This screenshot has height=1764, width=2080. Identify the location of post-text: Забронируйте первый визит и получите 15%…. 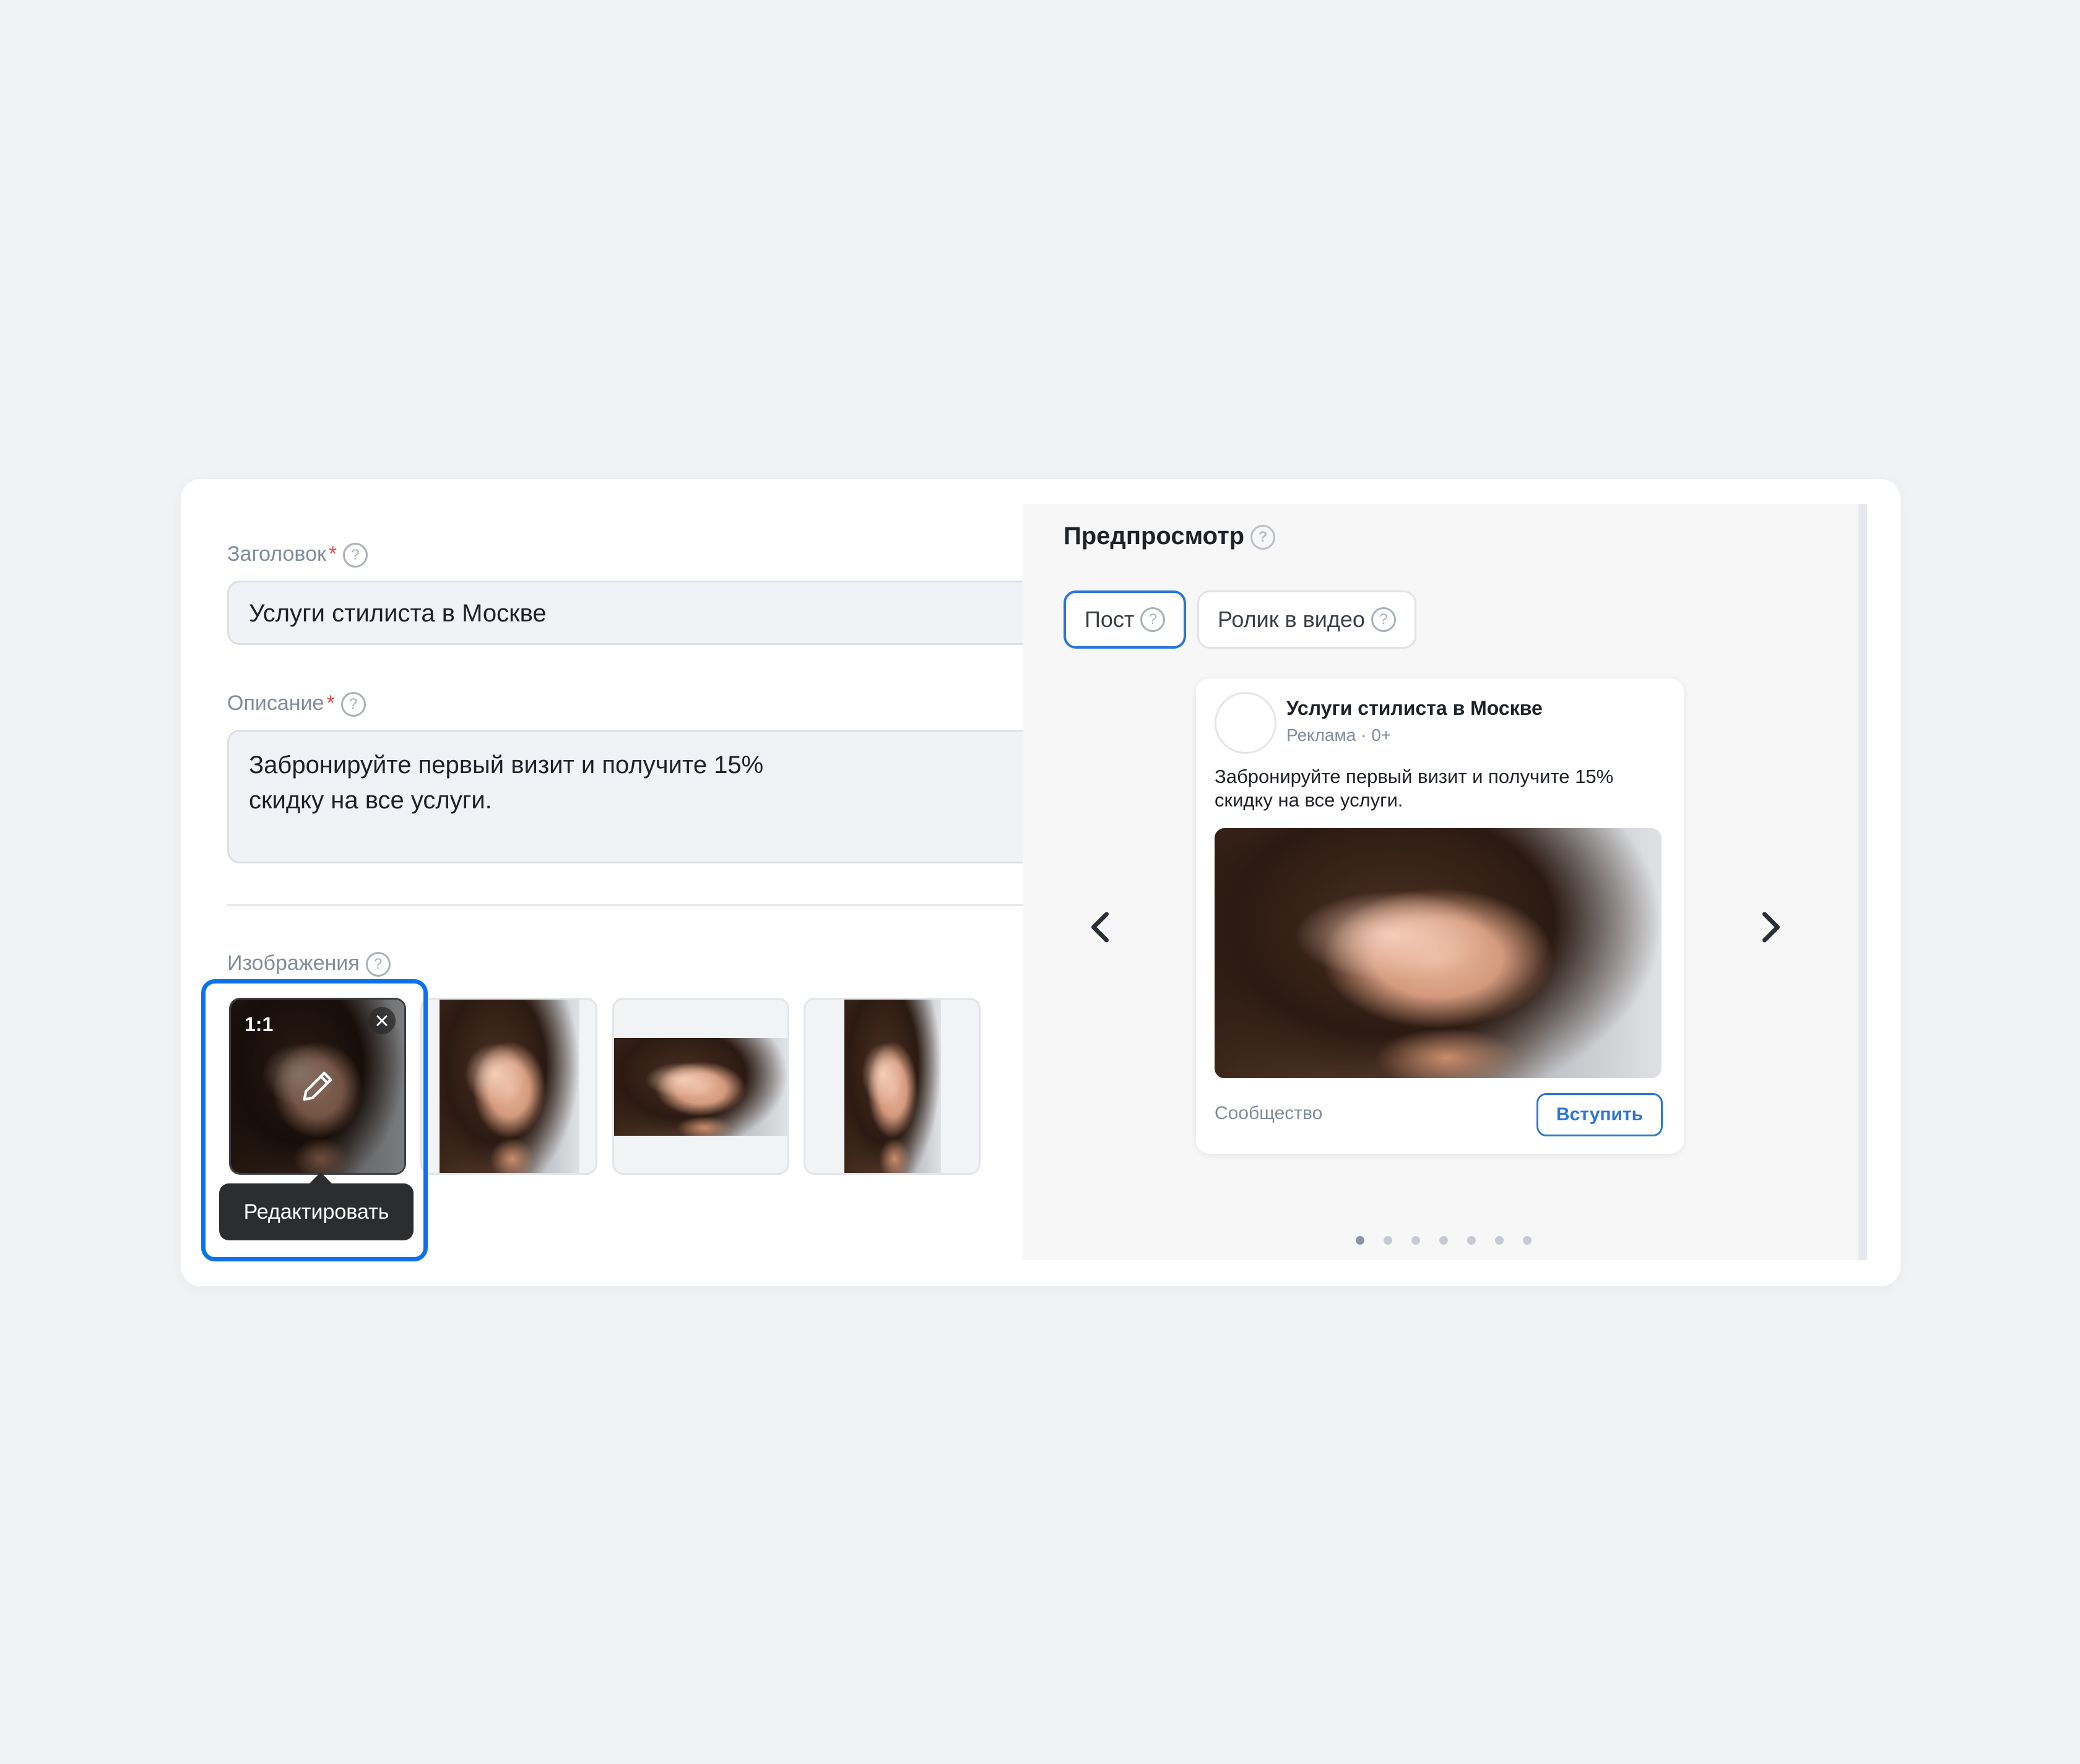
(1414, 788).